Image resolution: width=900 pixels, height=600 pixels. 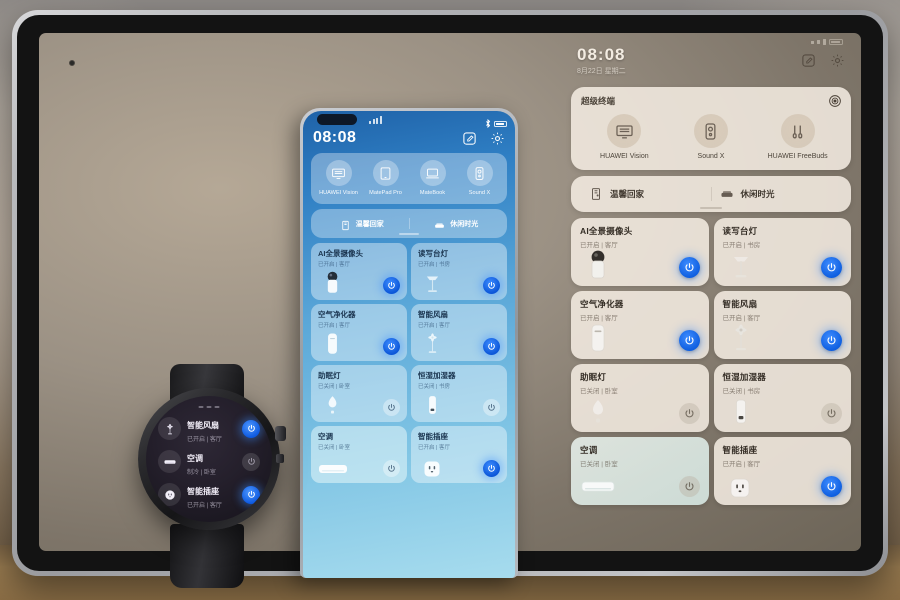 What do you see at coordinates (598, 101) in the screenshot?
I see `super-device-title: 超级终端` at bounding box center [598, 101].